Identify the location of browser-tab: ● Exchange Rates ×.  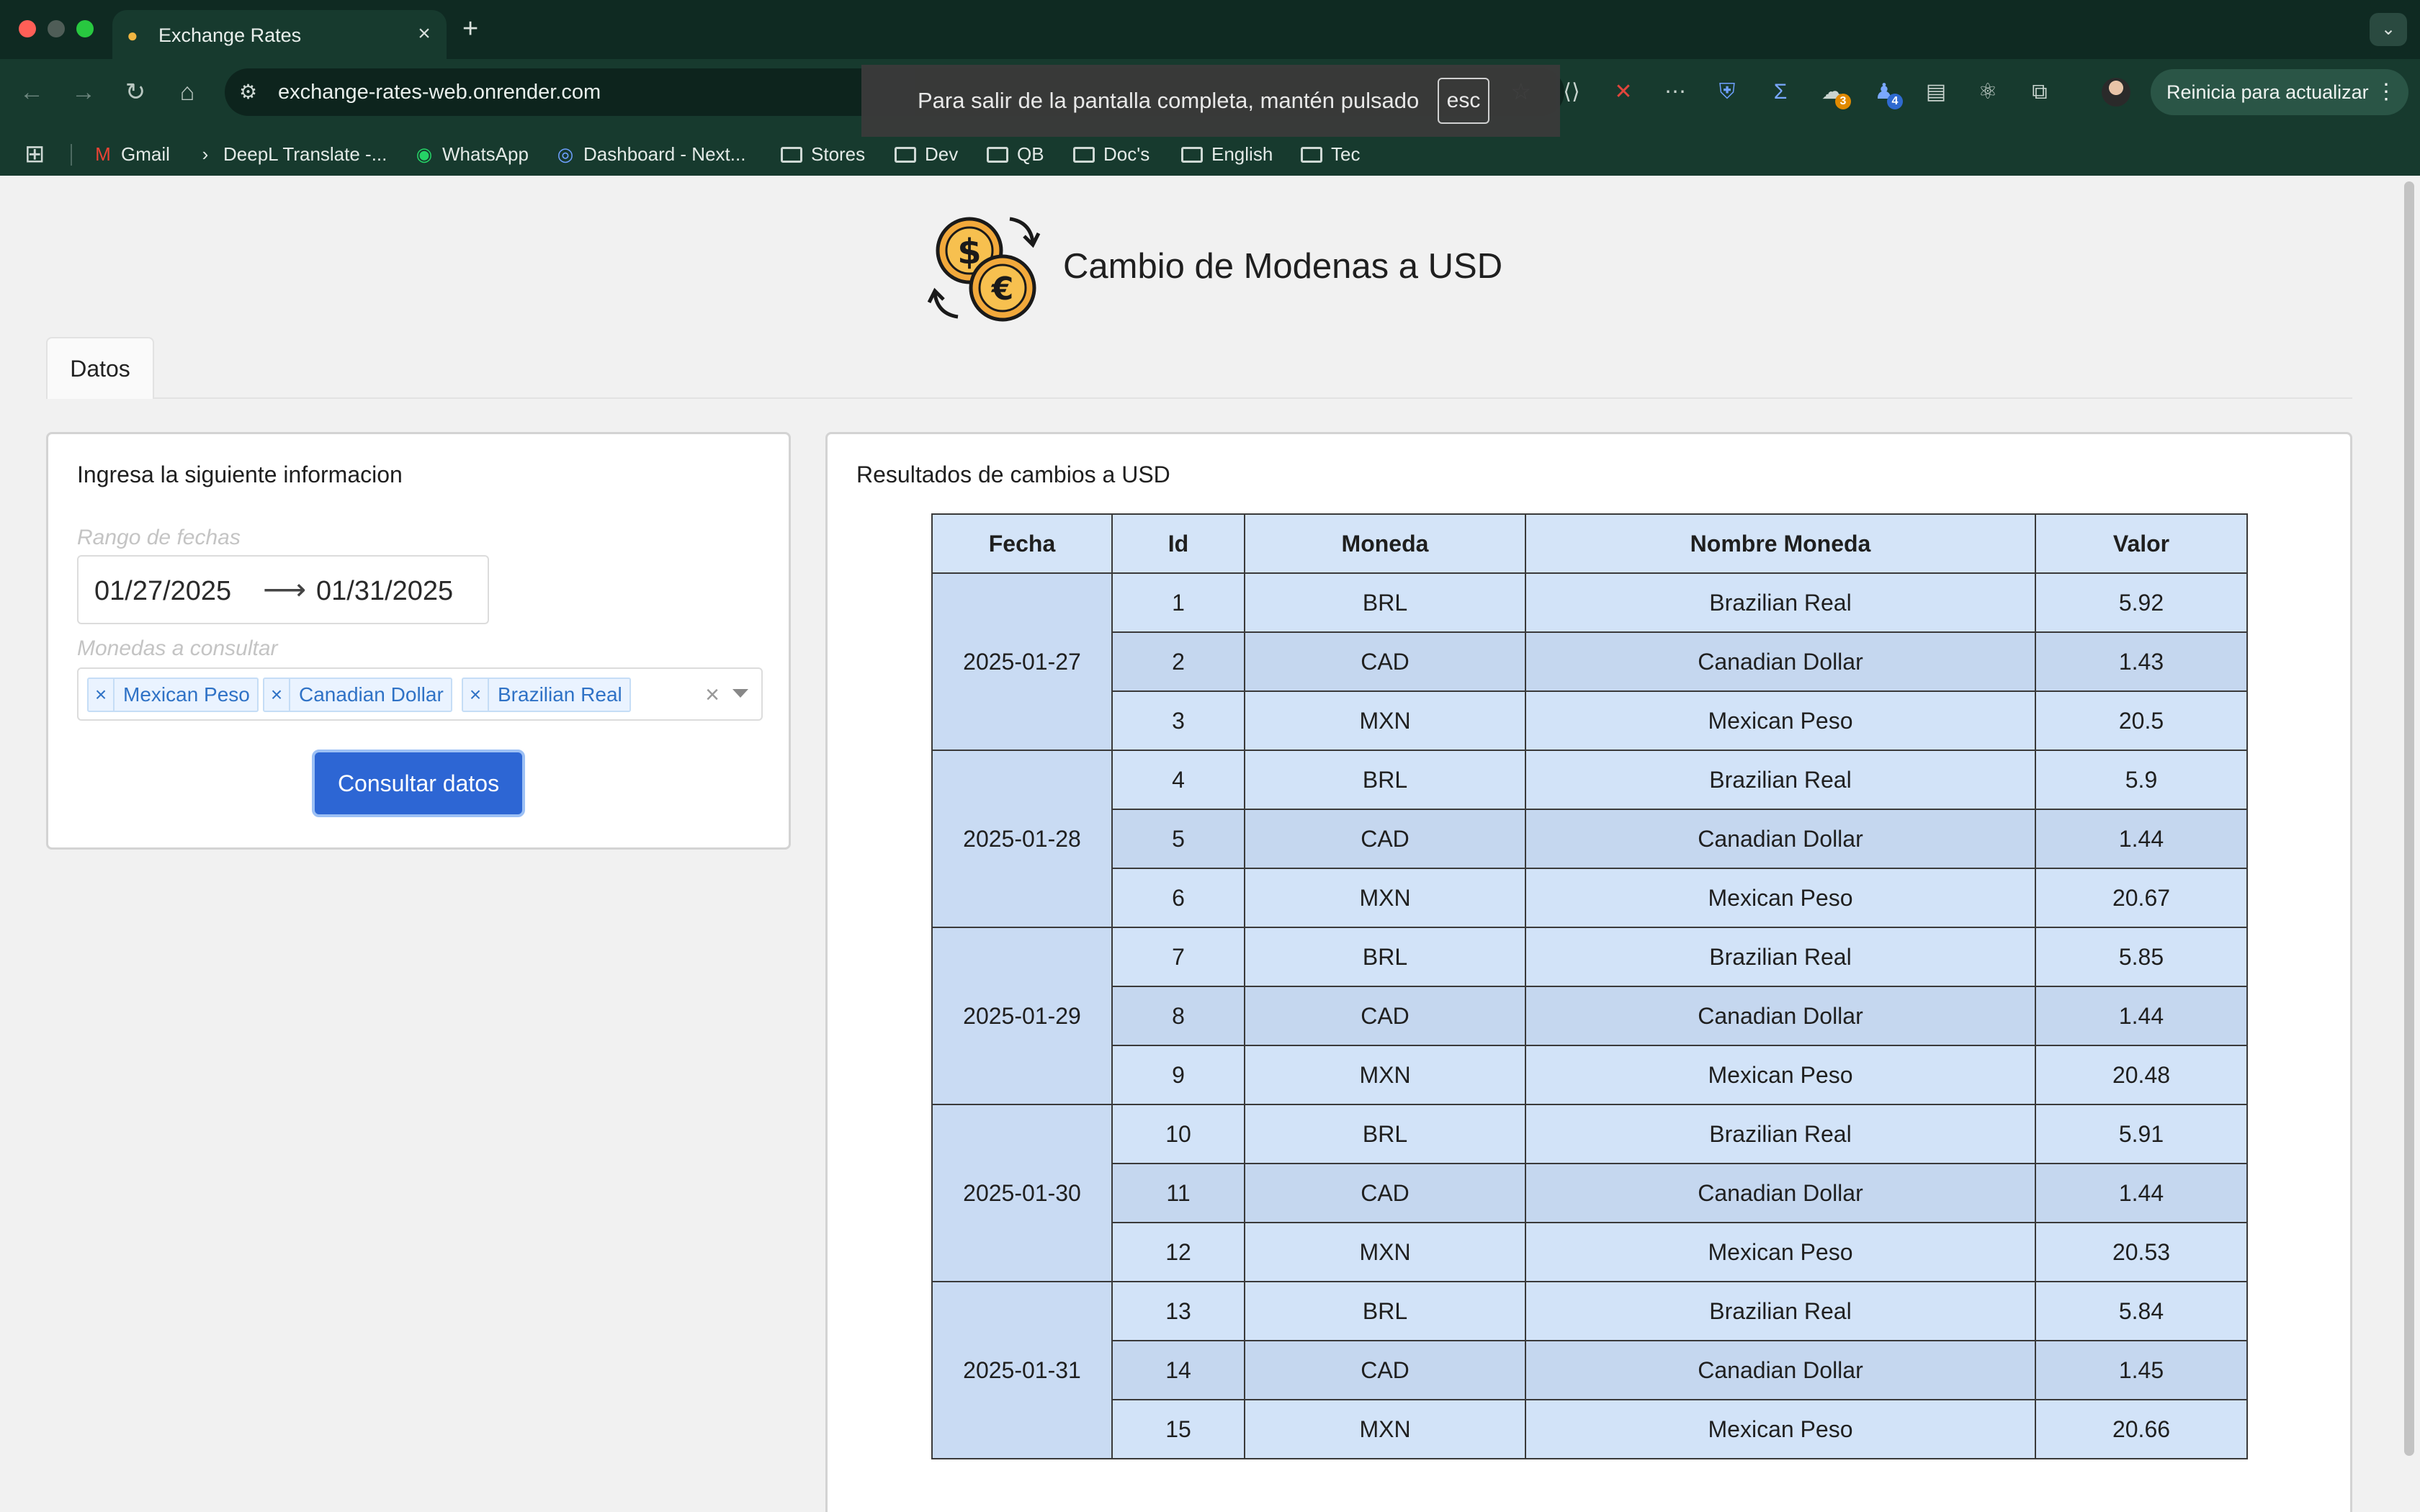
(279, 34).